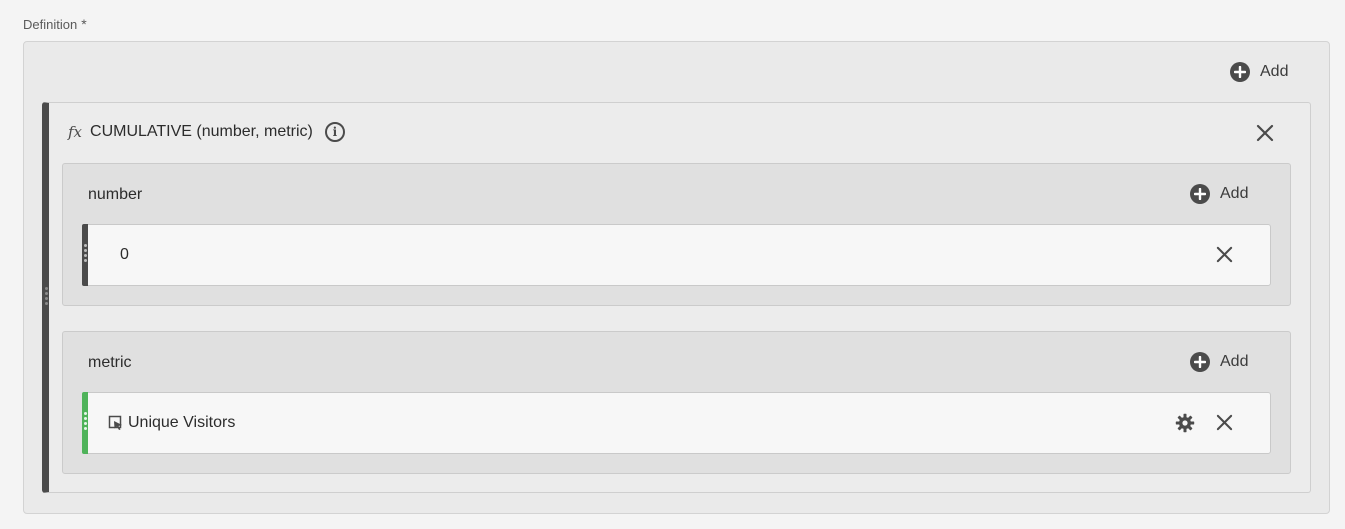 This screenshot has width=1345, height=529. I want to click on param-metric-add-button: Add, so click(1219, 362).